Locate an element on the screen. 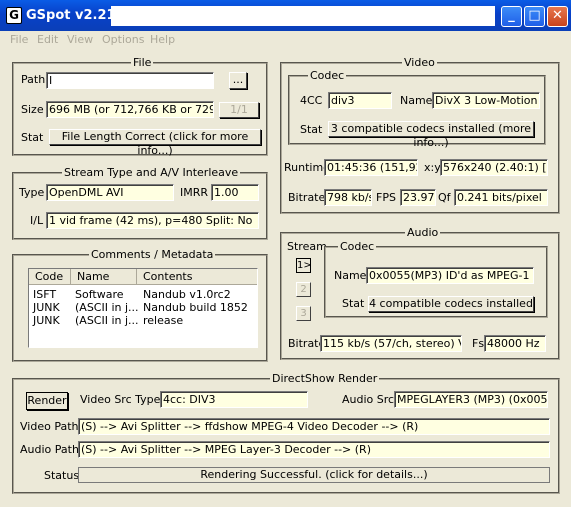  il-field: 1 vid frame (42 ms), p=480 Split: No is located at coordinates (152, 220).